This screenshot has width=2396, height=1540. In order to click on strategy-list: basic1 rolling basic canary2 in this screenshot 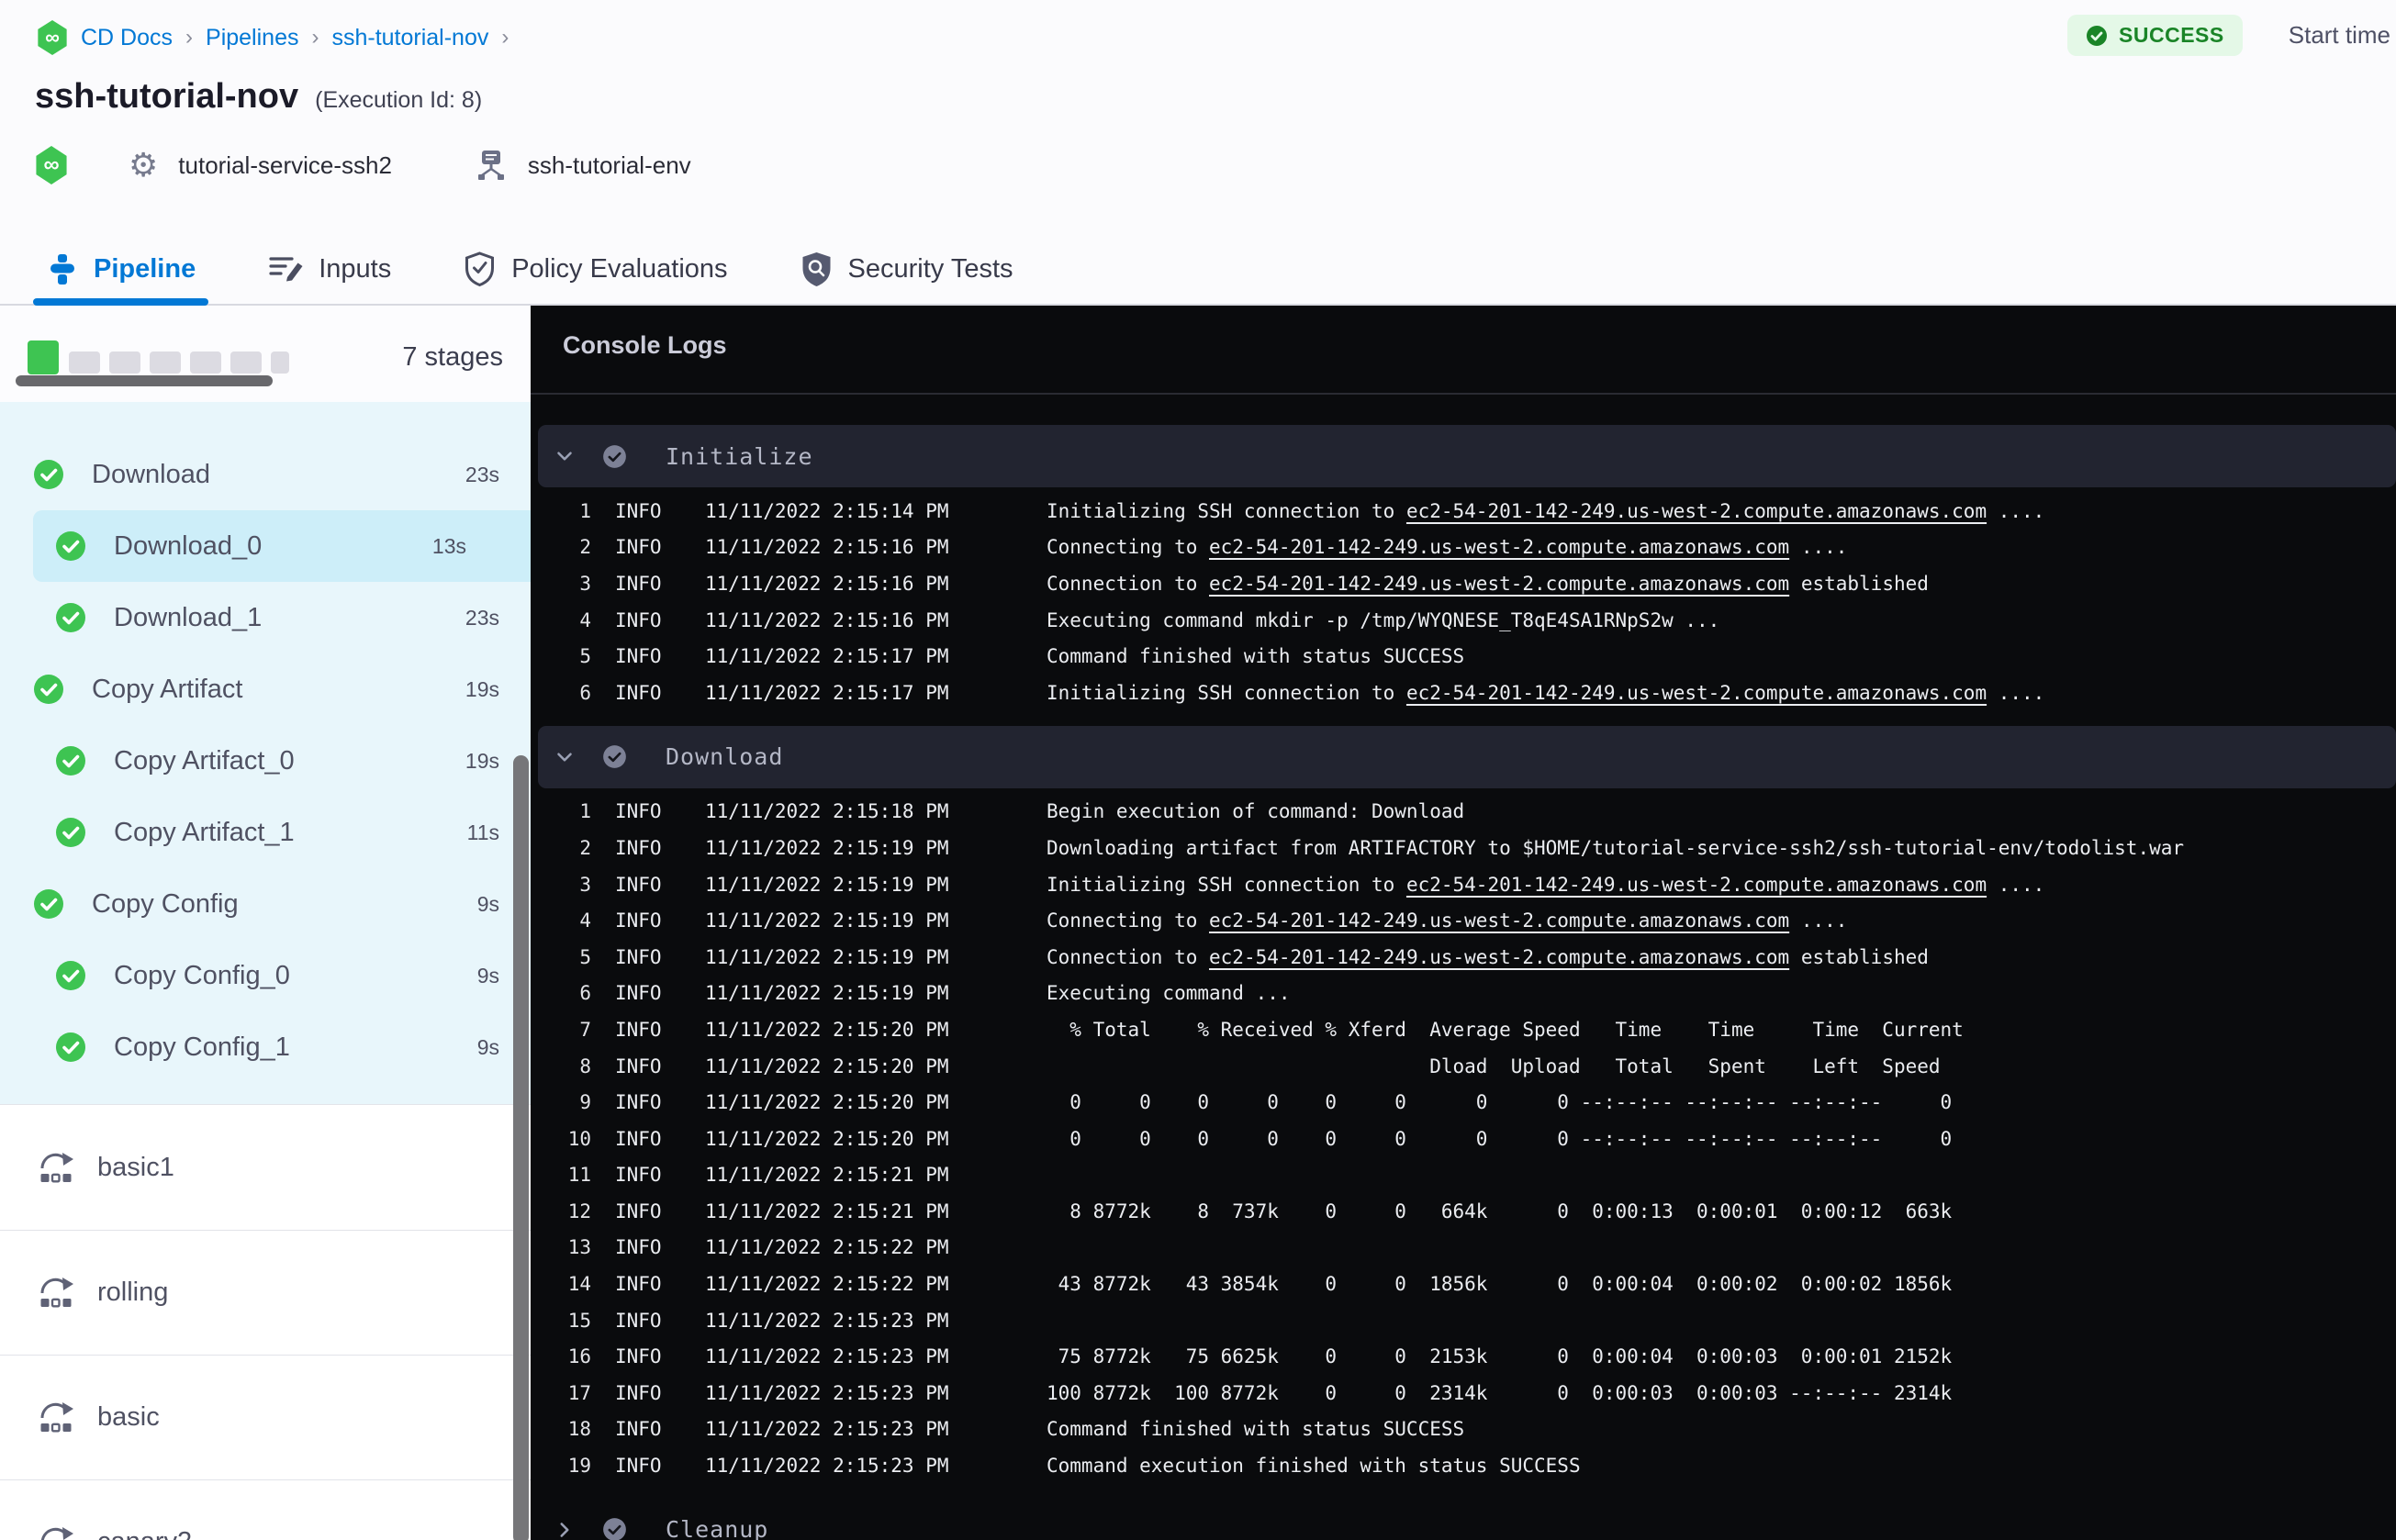, I will do `click(266, 1323)`.